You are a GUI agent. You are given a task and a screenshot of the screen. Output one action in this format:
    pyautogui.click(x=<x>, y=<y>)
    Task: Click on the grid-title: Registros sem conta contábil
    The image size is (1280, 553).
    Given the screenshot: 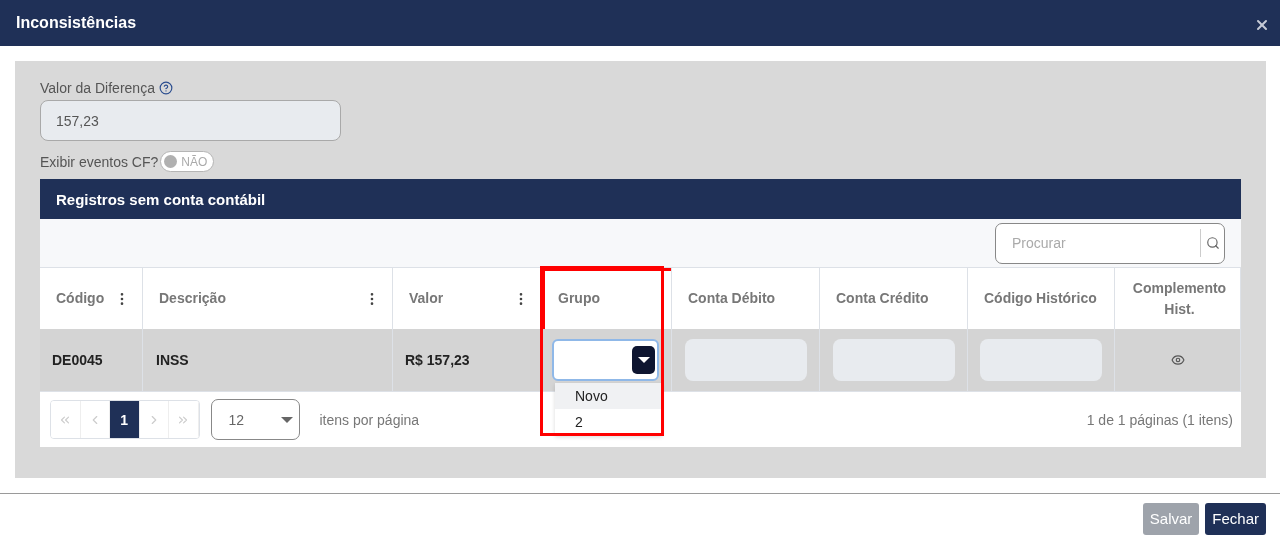 What is the action you would take?
    pyautogui.click(x=161, y=199)
    